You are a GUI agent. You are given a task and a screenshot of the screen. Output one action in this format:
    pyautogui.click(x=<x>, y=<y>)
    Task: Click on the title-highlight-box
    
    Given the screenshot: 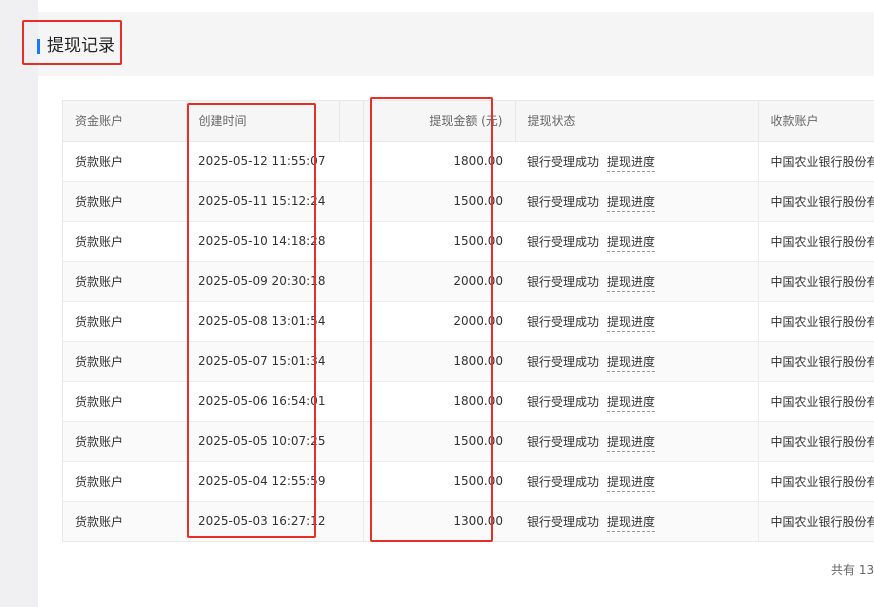 What is the action you would take?
    pyautogui.click(x=72, y=42)
    